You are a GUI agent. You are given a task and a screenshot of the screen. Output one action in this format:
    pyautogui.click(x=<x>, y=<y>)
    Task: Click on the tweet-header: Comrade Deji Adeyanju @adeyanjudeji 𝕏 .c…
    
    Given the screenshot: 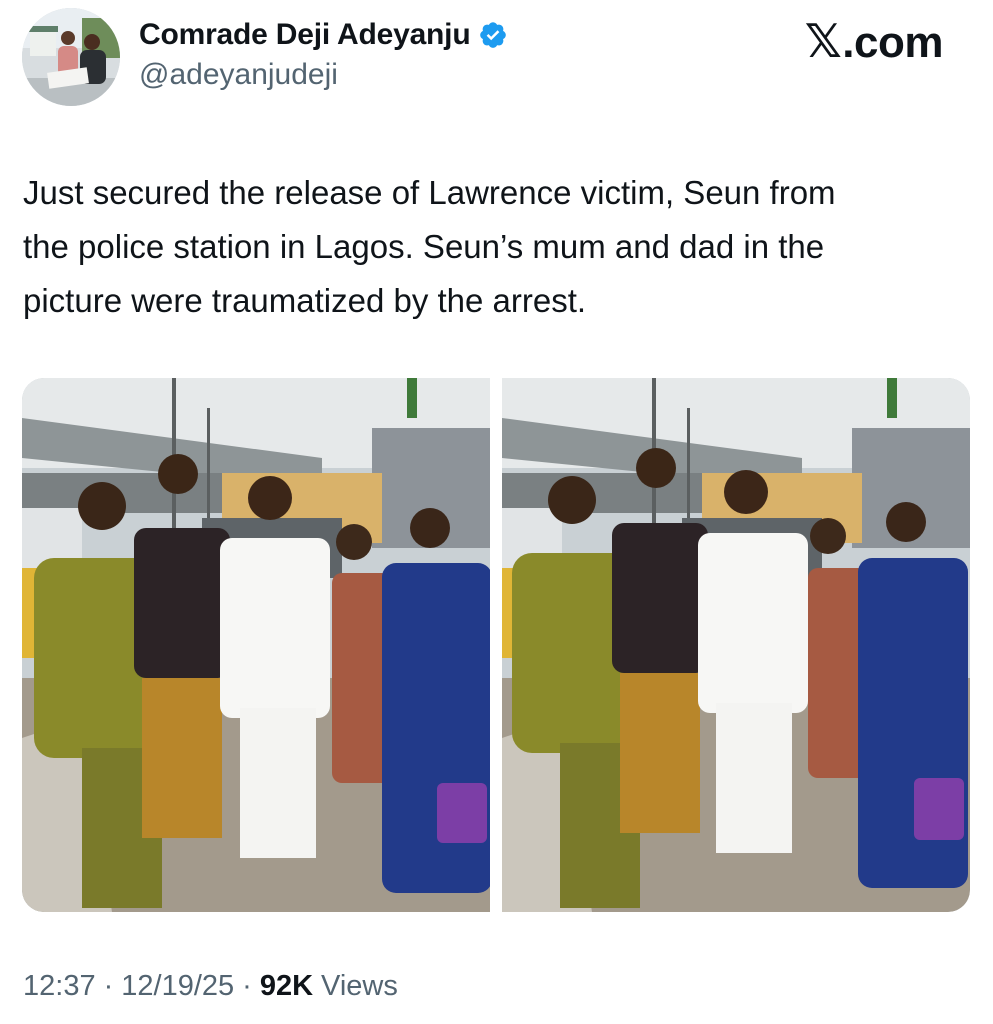 What is the action you would take?
    pyautogui.click(x=496, y=60)
    